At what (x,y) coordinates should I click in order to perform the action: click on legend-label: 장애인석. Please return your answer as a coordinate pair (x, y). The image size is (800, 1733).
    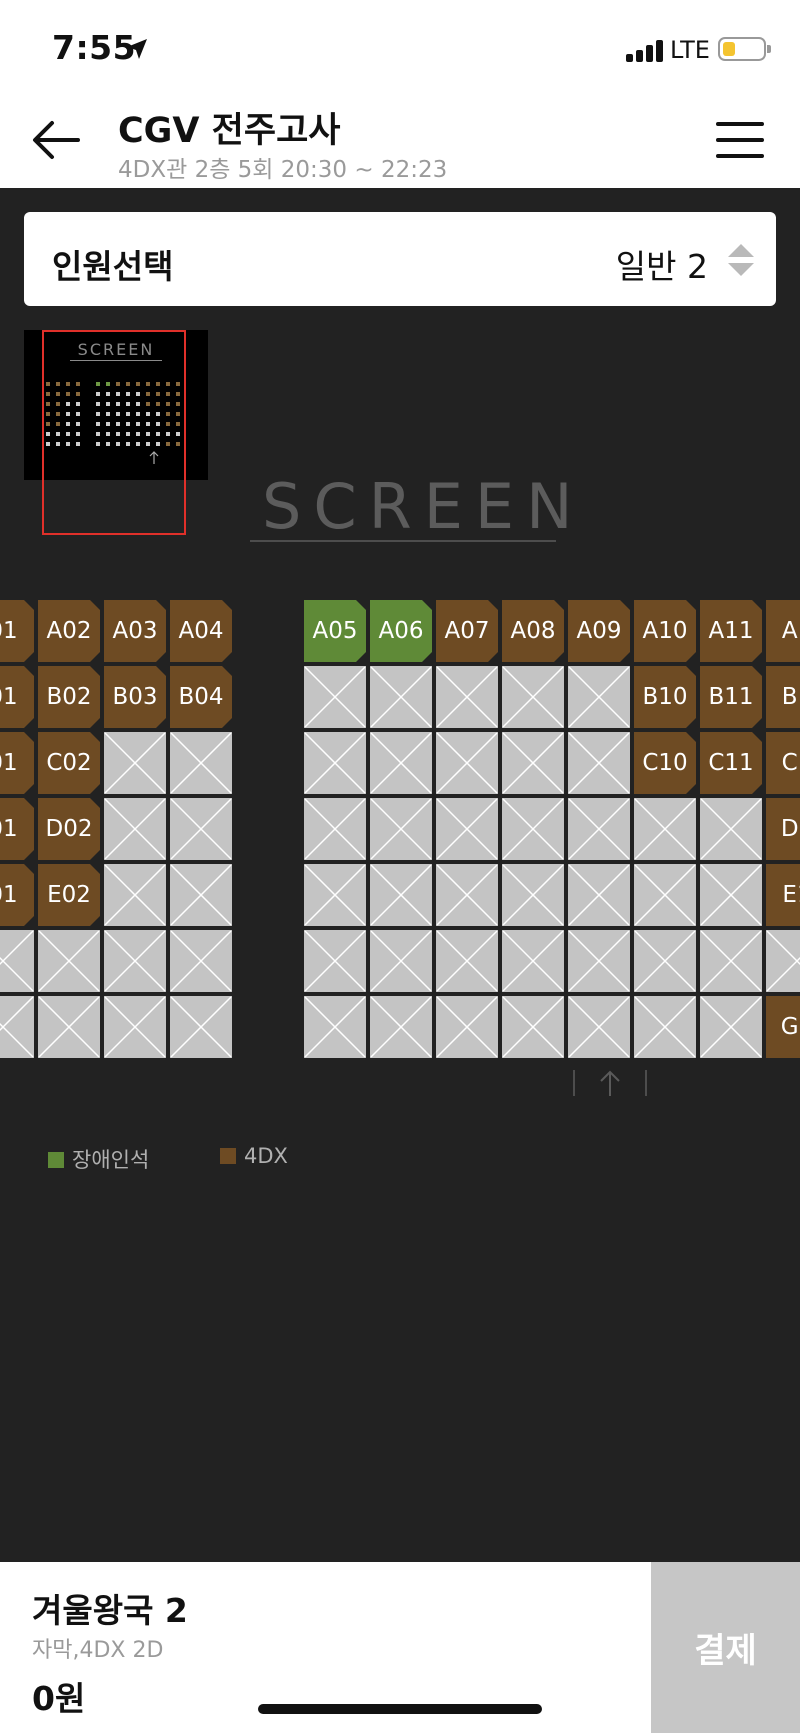
    Looking at the image, I should click on (111, 1160).